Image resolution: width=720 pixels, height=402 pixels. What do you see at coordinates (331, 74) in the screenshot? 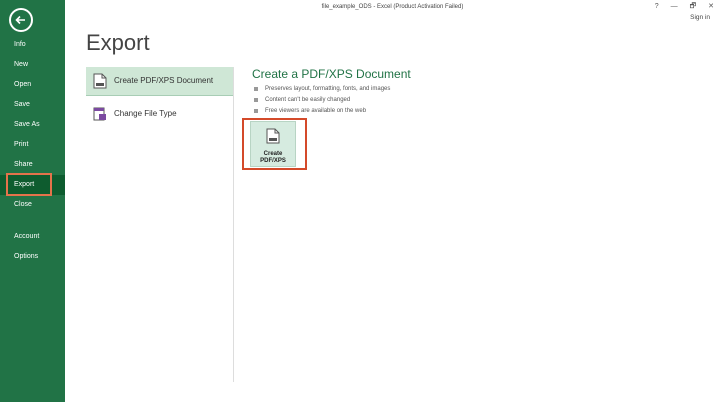
I see `detail-title: Create a PDF/XPS Document` at bounding box center [331, 74].